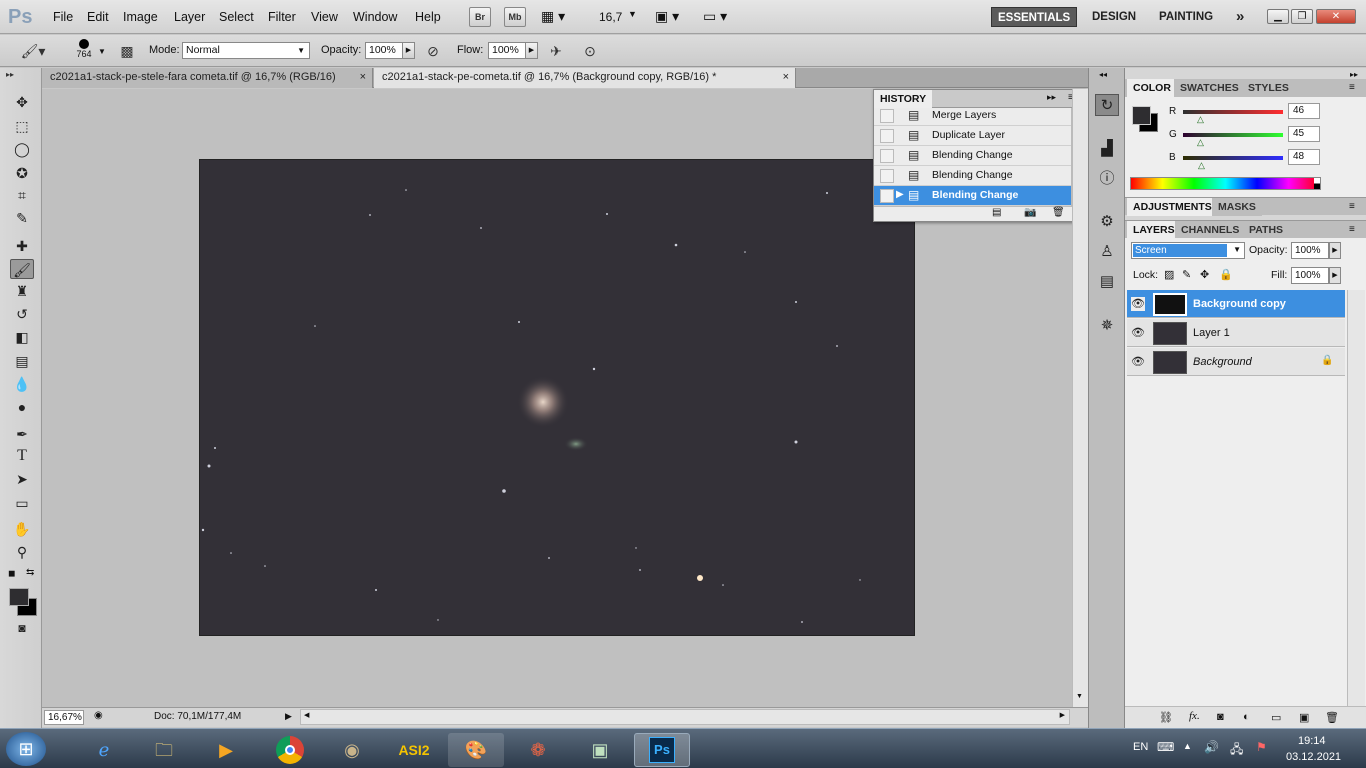  Describe the element at coordinates (1236, 362) in the screenshot. I see `layer-row: 👁 Background 🔒` at that location.